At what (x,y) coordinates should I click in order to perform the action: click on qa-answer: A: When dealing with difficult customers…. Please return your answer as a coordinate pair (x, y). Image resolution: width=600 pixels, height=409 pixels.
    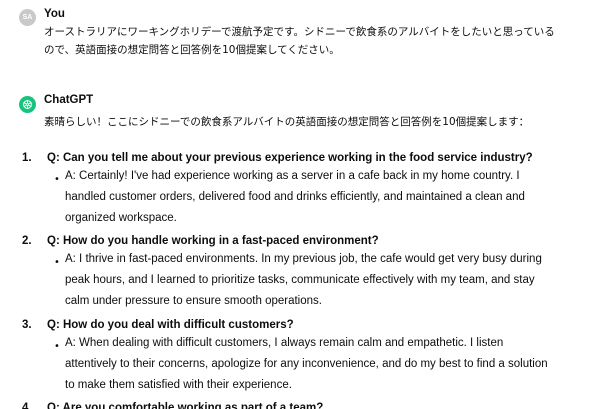
    Looking at the image, I should click on (306, 364).